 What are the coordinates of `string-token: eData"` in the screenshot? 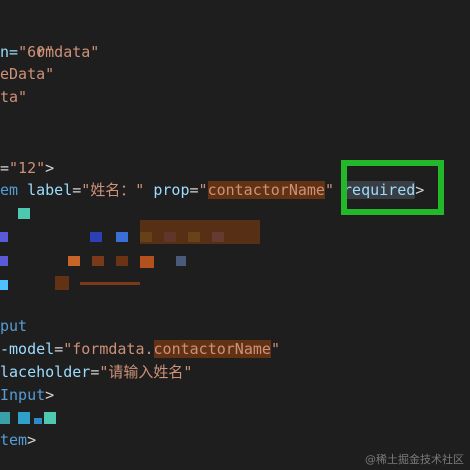 It's located at (27, 74).